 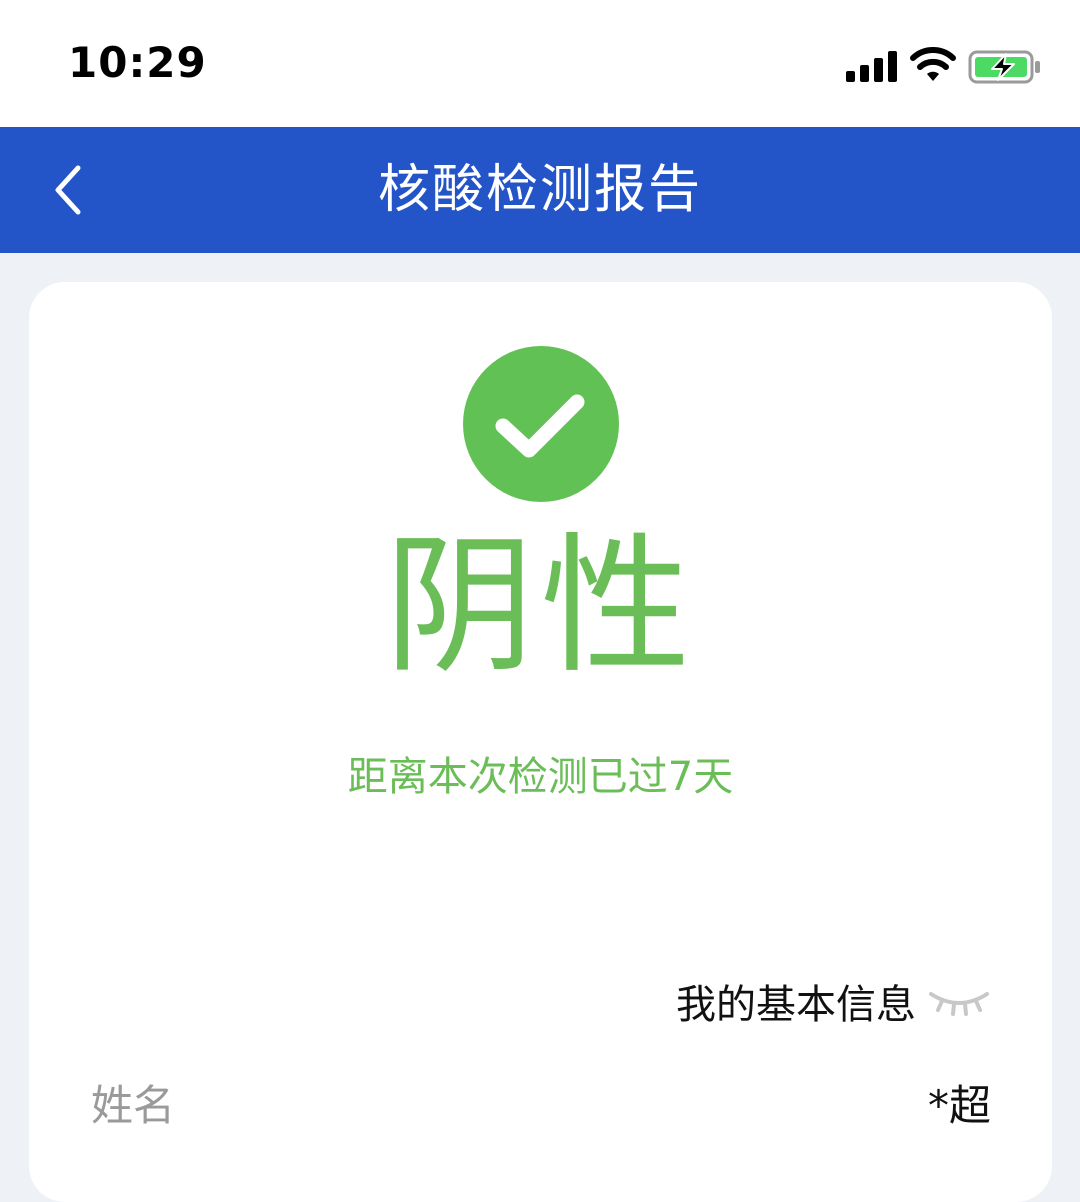 What do you see at coordinates (796, 1005) in the screenshot?
I see `basic-info-title: 我的基本信息` at bounding box center [796, 1005].